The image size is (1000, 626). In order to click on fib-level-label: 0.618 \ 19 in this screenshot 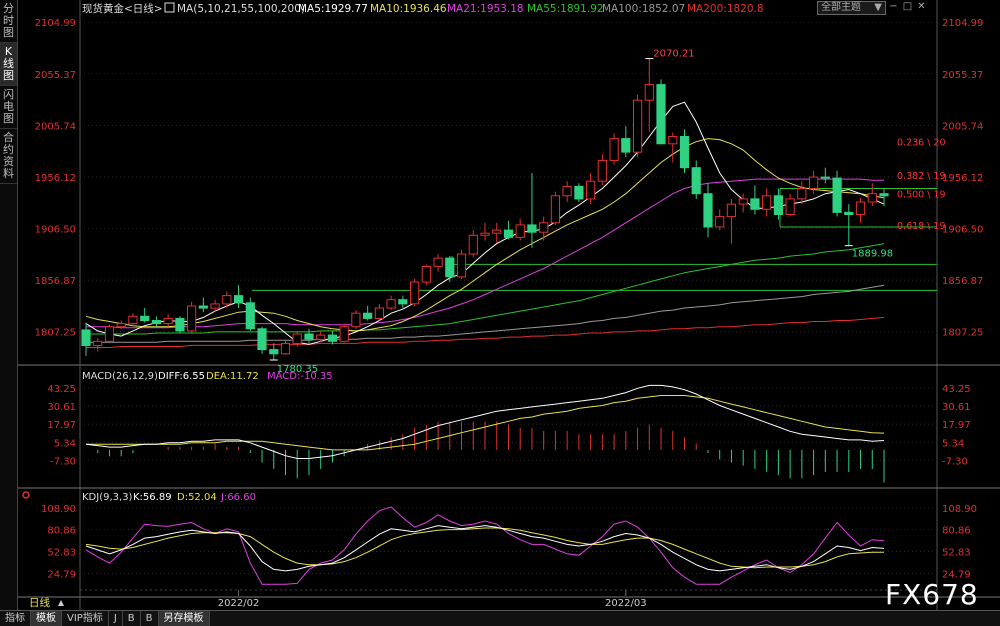, I will do `click(921, 226)`.